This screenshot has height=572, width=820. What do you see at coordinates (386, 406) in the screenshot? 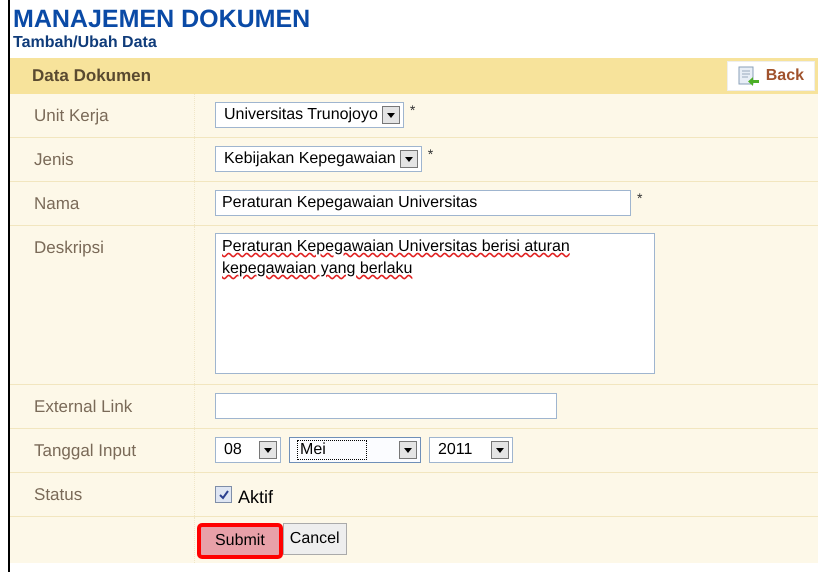
I see `text-field` at bounding box center [386, 406].